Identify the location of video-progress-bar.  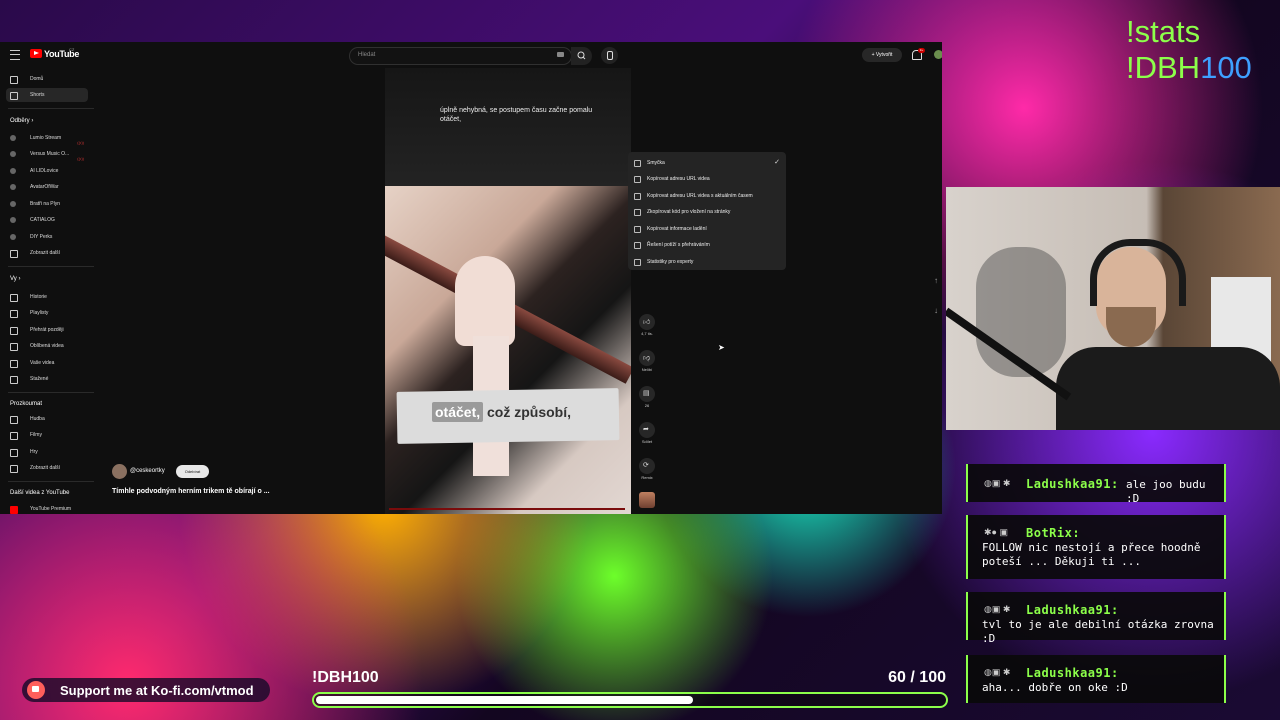
(507, 509).